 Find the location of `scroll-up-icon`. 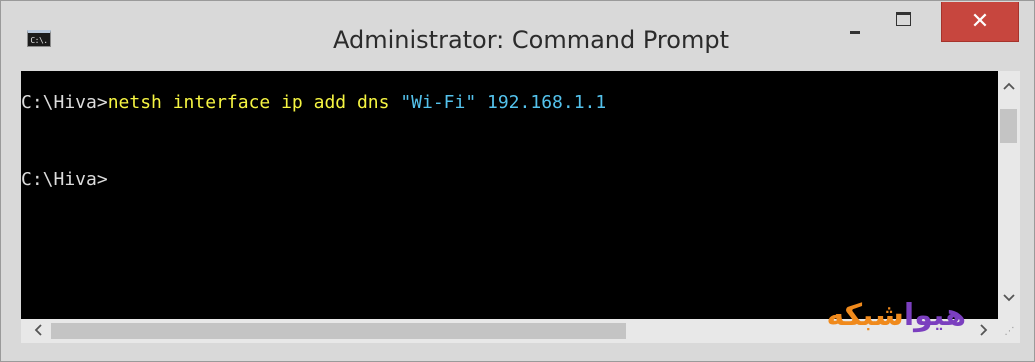

scroll-up-icon is located at coordinates (1009, 86).